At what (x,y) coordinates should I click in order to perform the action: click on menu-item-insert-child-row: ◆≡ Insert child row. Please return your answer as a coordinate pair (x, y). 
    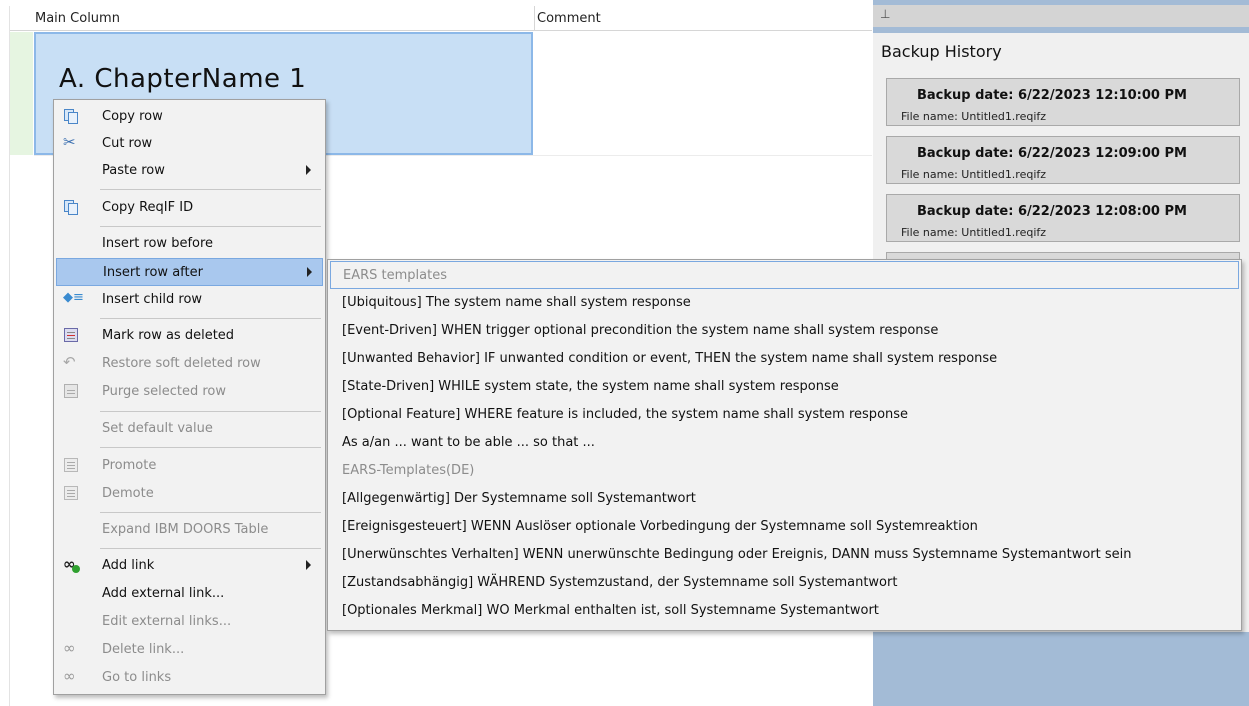
    Looking at the image, I should click on (189, 300).